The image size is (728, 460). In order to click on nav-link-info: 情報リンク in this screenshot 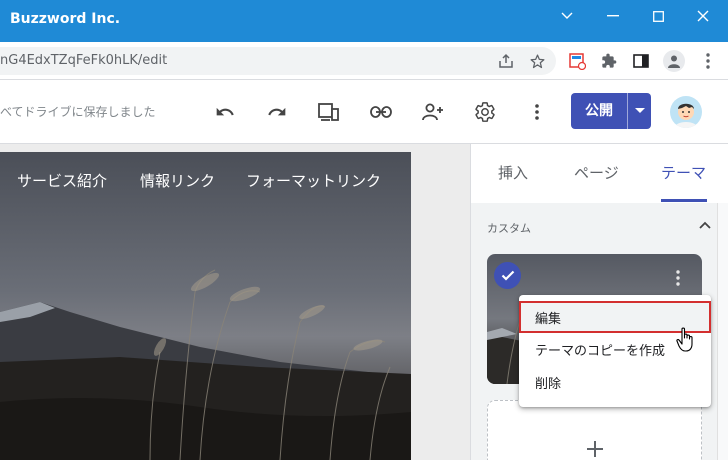, I will do `click(177, 180)`.